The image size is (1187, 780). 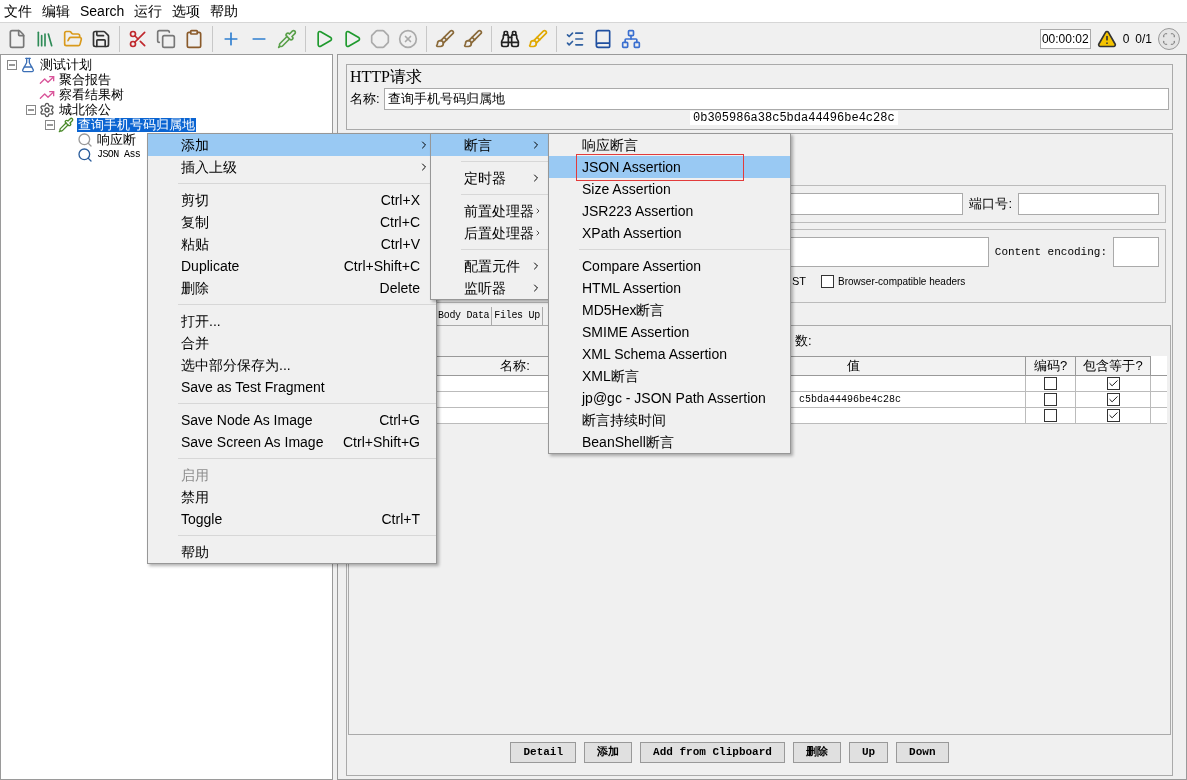 I want to click on thread-count: 0/1, so click(x=1143, y=39).